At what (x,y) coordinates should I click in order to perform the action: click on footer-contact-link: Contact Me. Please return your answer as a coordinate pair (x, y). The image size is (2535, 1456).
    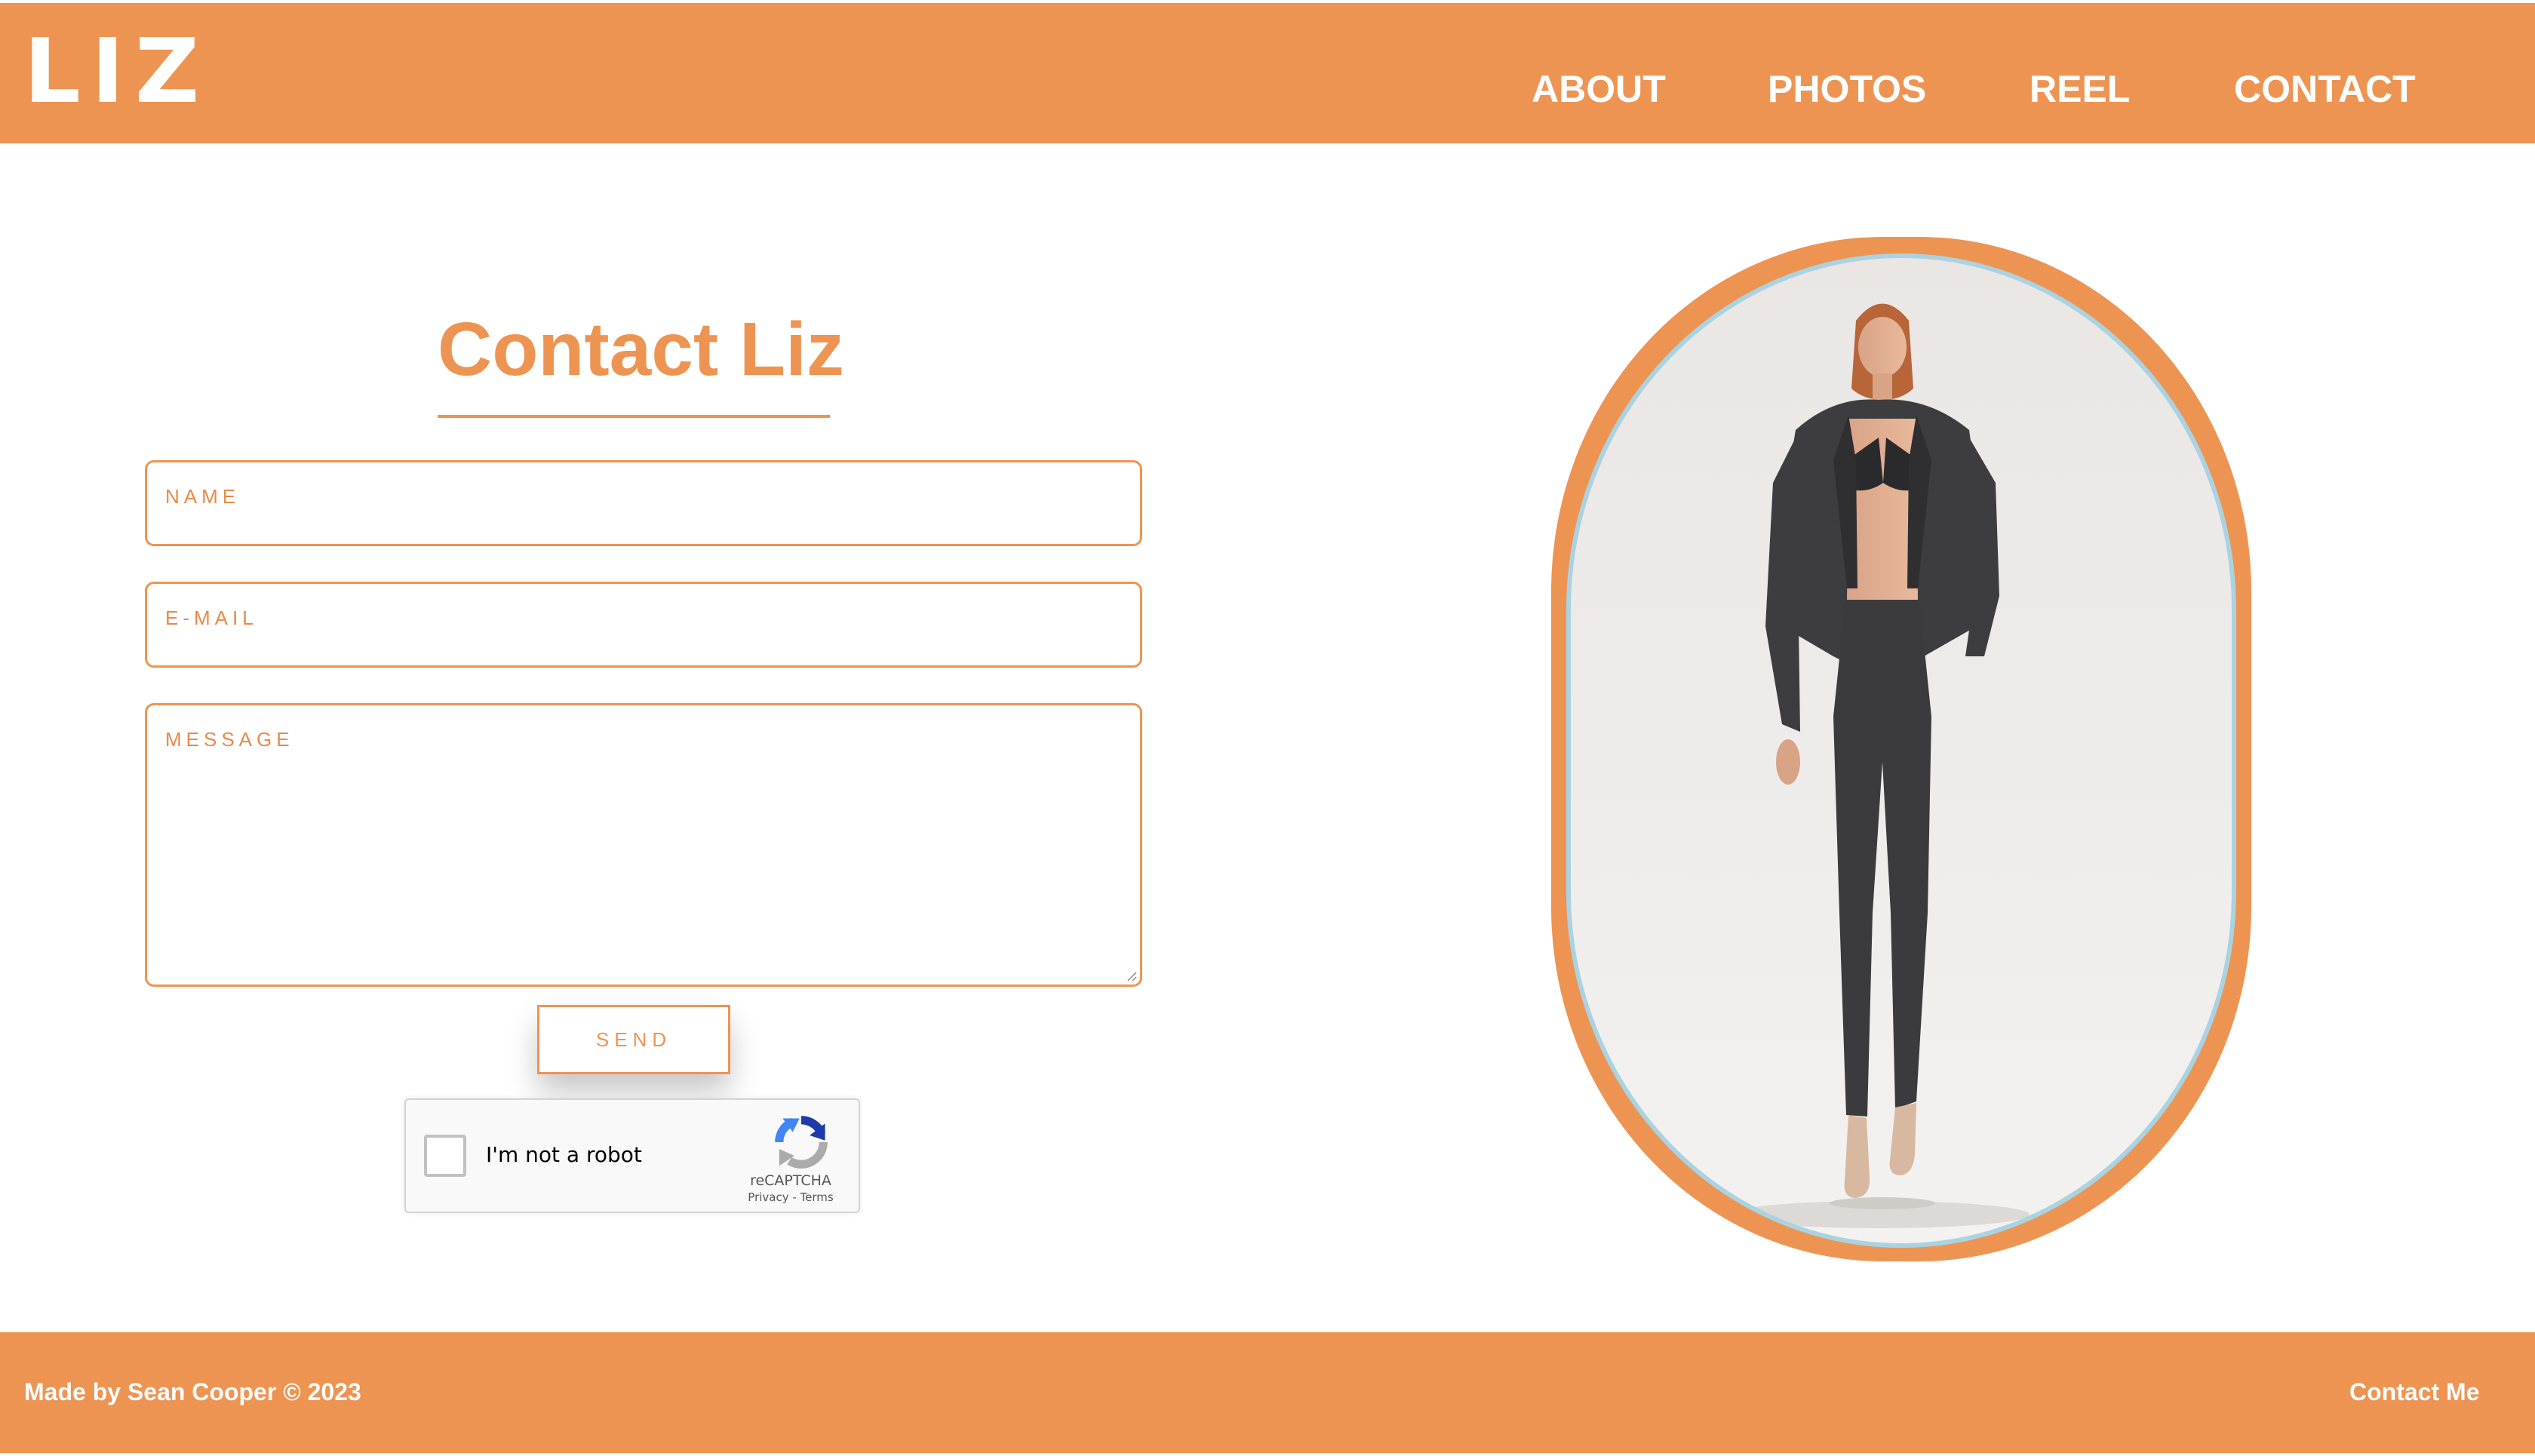
    Looking at the image, I should click on (2414, 1392).